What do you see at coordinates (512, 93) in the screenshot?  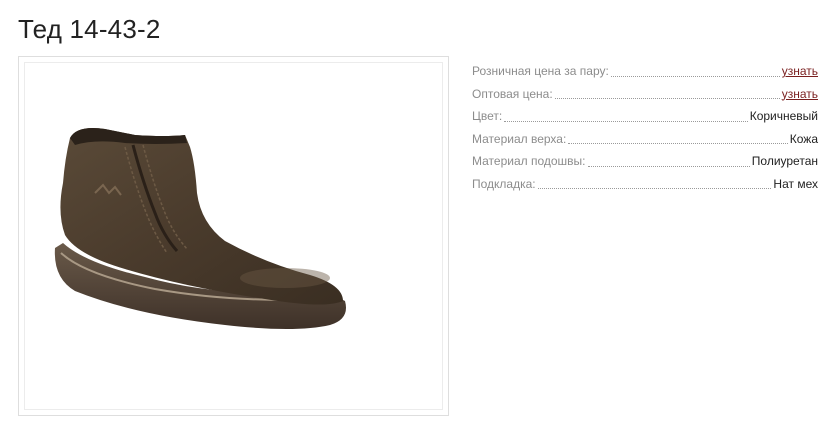 I see `spec-label: Оптовая цена:` at bounding box center [512, 93].